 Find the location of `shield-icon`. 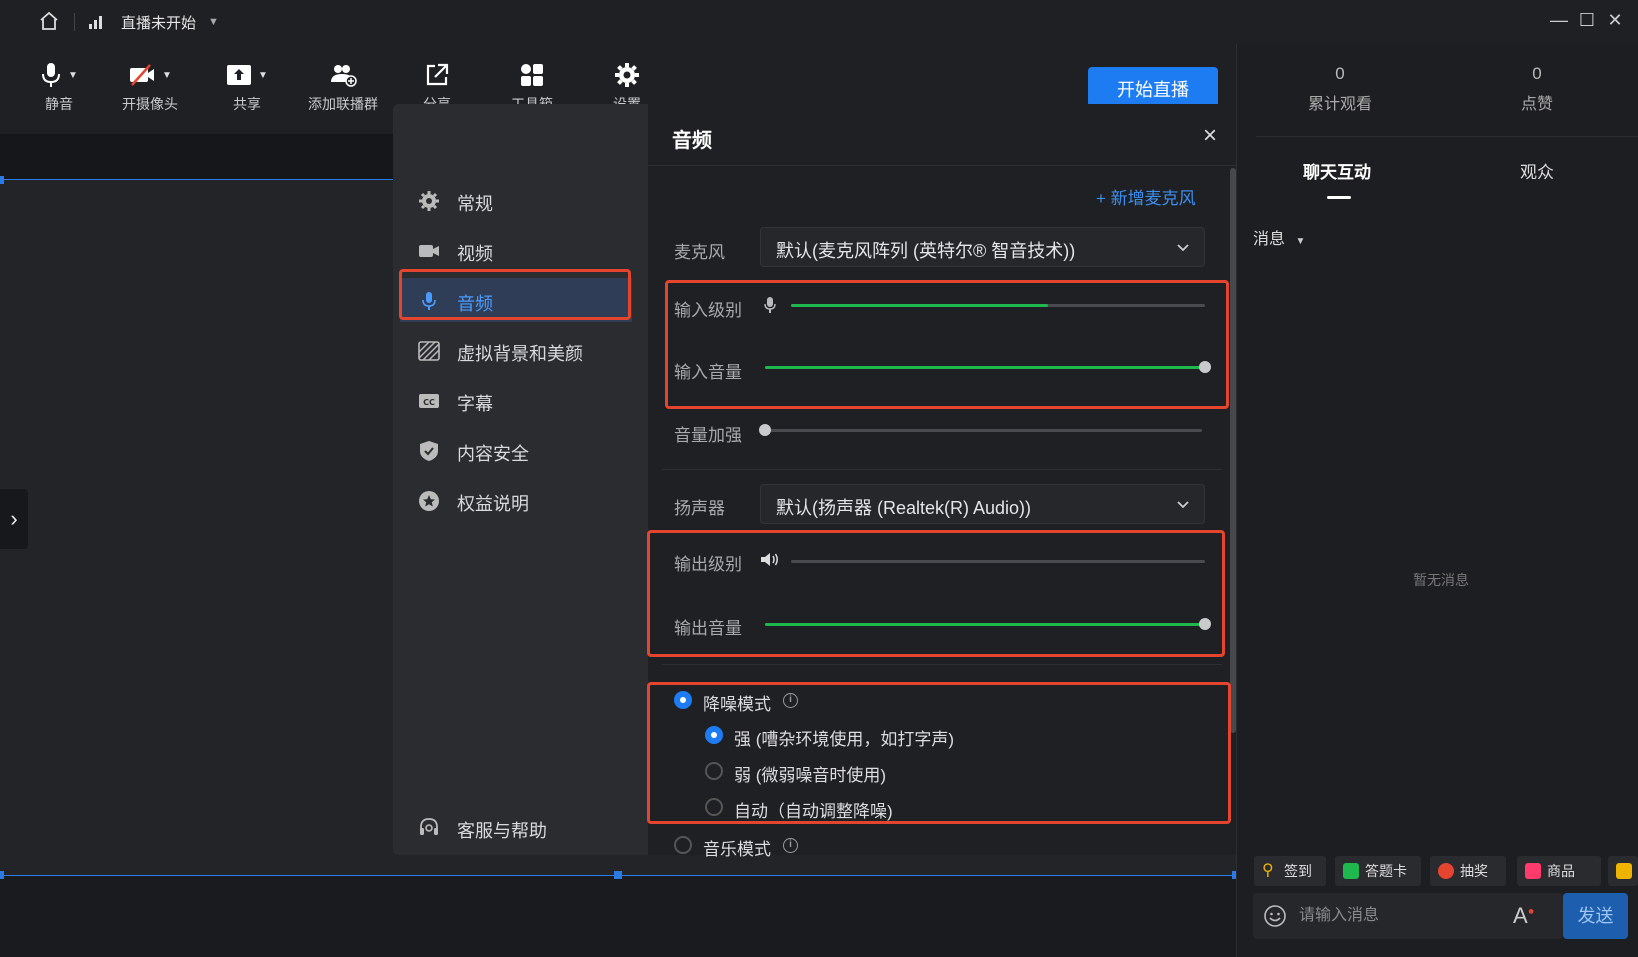

shield-icon is located at coordinates (429, 451).